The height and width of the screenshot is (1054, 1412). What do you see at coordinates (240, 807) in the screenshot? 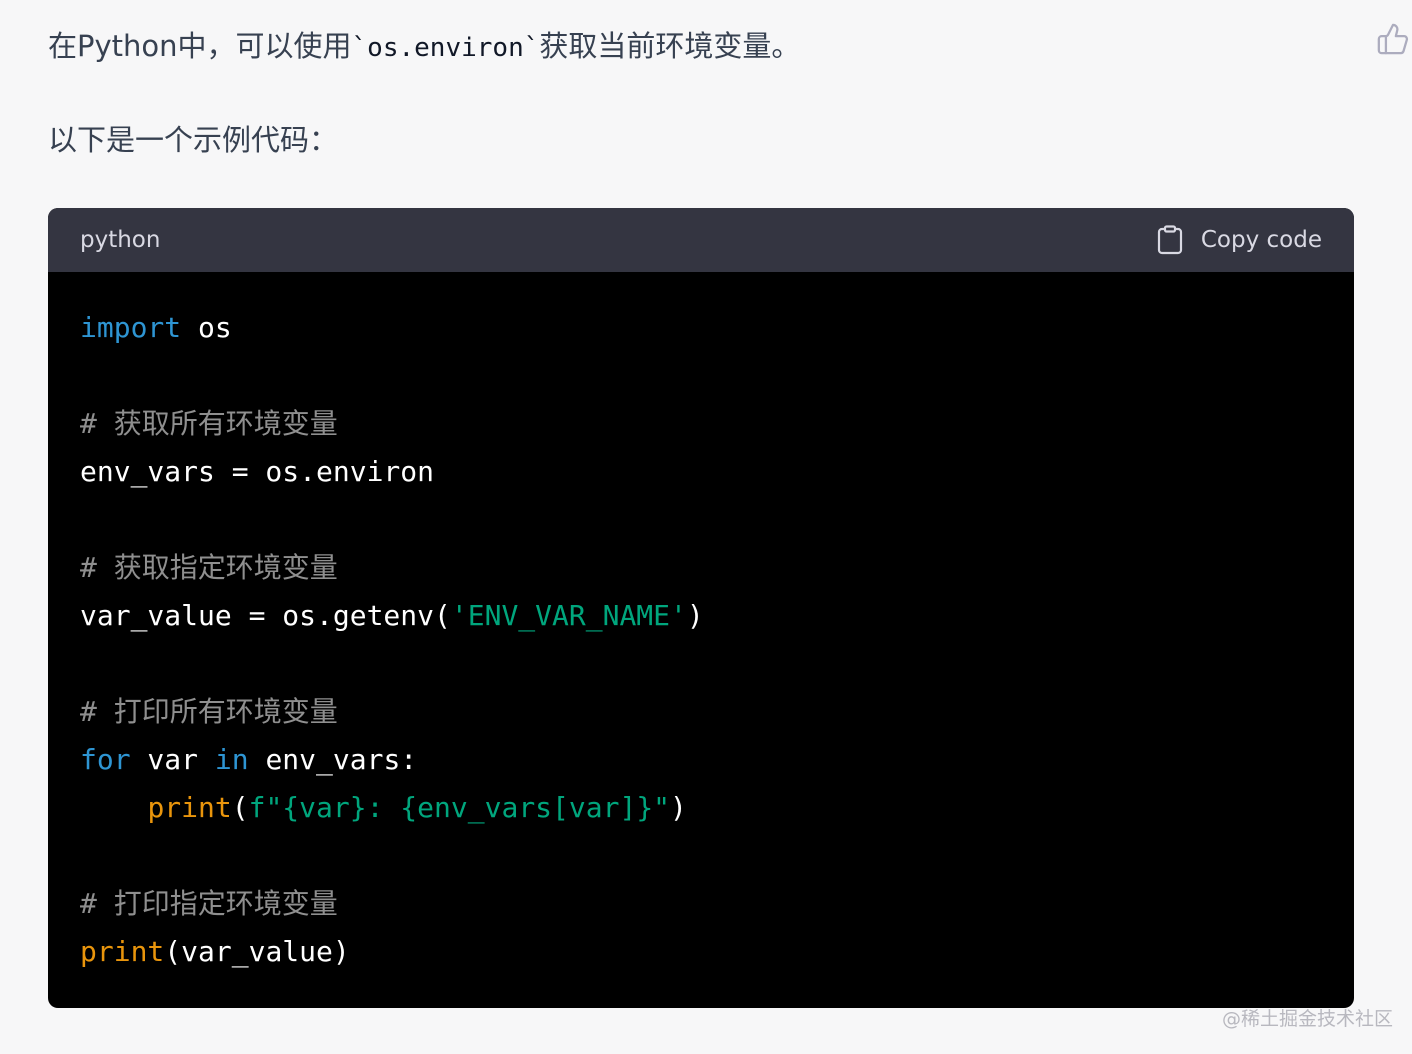
I see `code-token: (` at bounding box center [240, 807].